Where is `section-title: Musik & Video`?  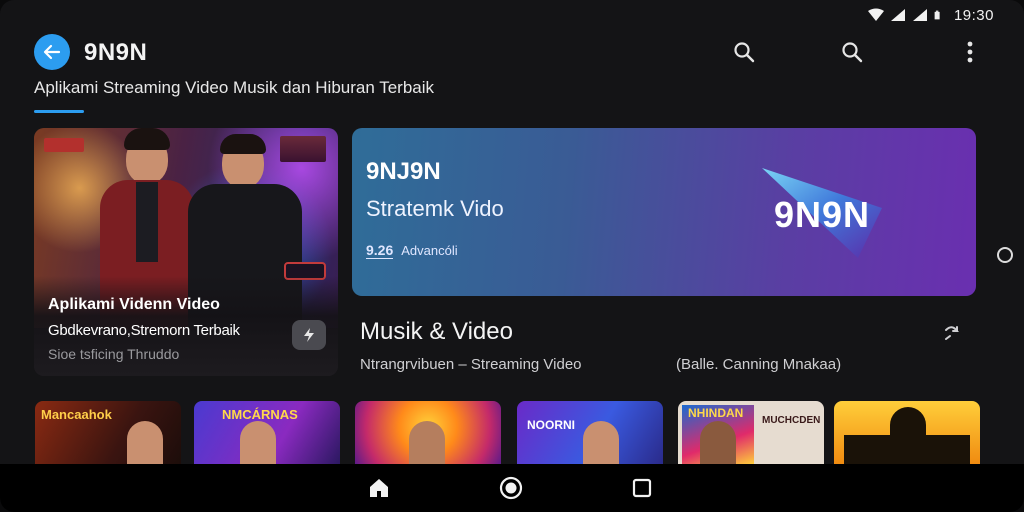 section-title: Musik & Video is located at coordinates (436, 331).